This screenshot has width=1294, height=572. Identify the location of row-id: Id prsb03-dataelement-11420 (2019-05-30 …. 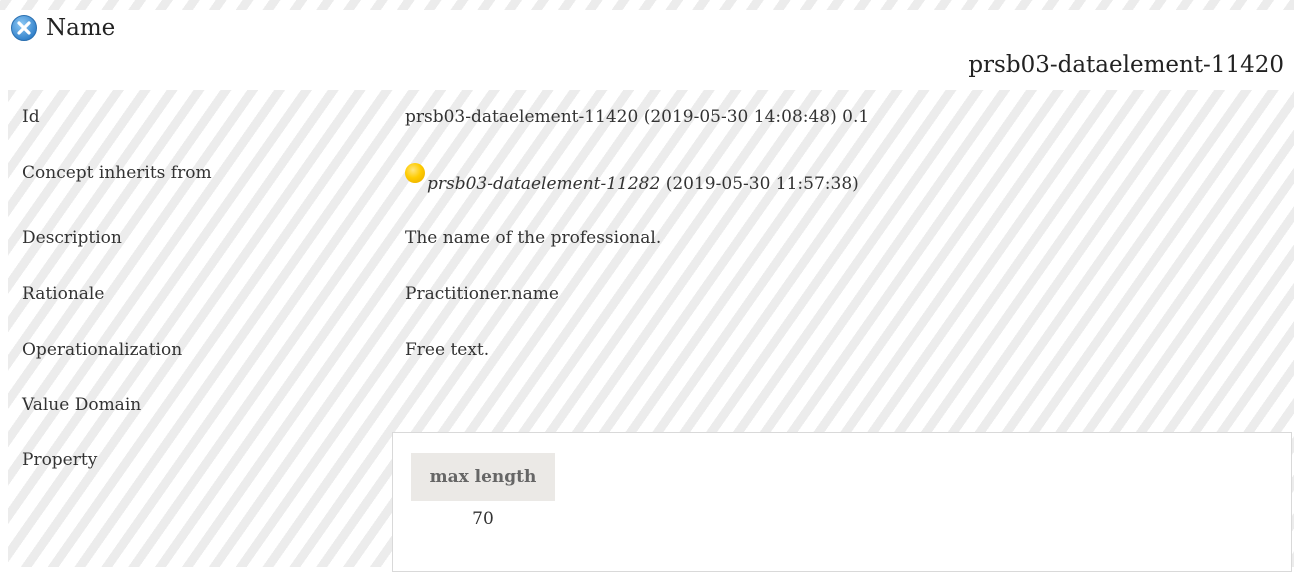
(651, 119).